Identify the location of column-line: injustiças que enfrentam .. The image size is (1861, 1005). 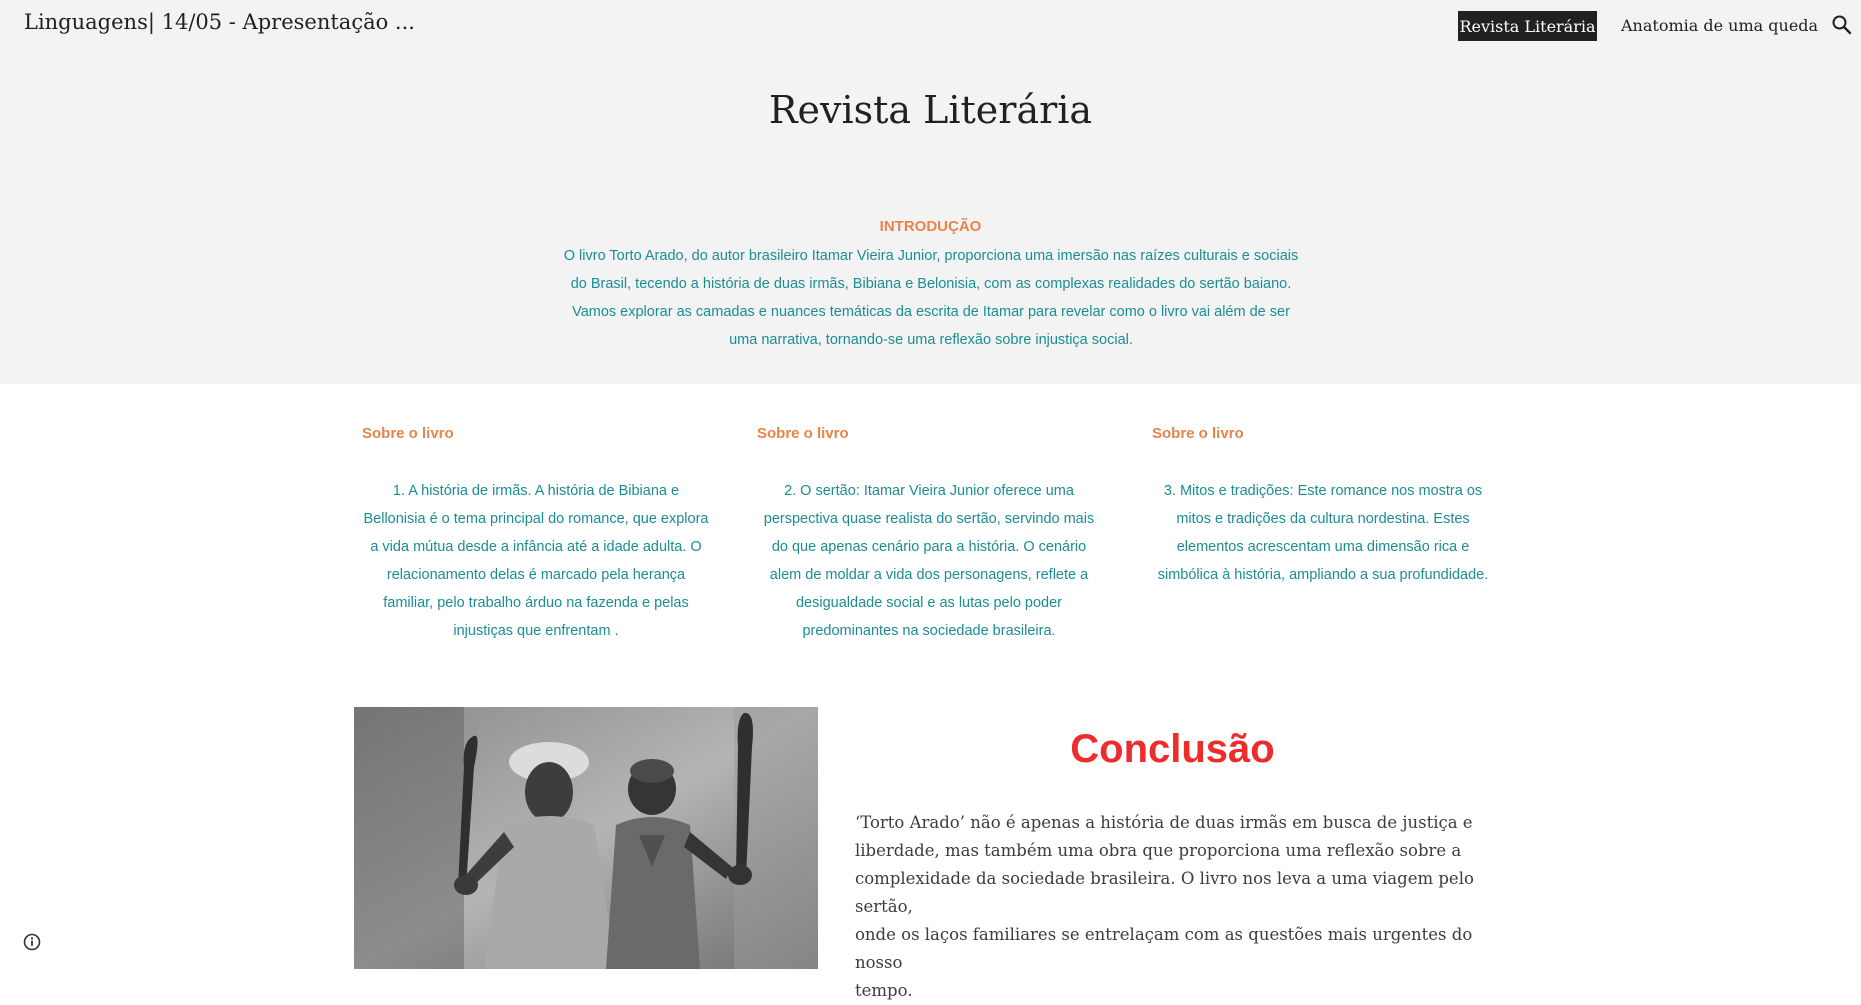
(536, 631).